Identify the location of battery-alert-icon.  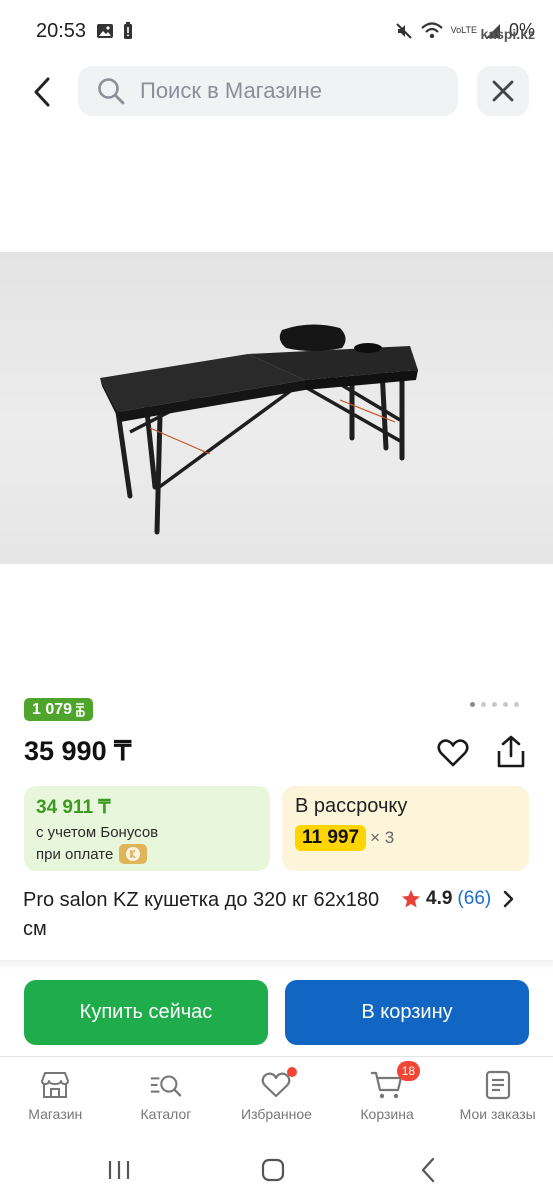
(128, 30).